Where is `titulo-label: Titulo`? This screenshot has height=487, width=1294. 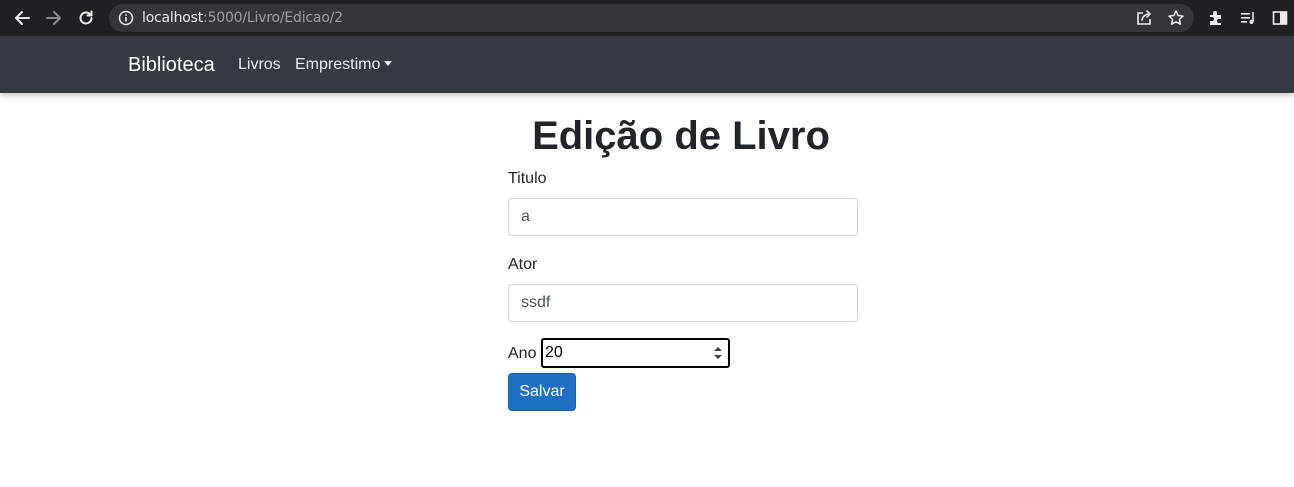
titulo-label: Titulo is located at coordinates (527, 178).